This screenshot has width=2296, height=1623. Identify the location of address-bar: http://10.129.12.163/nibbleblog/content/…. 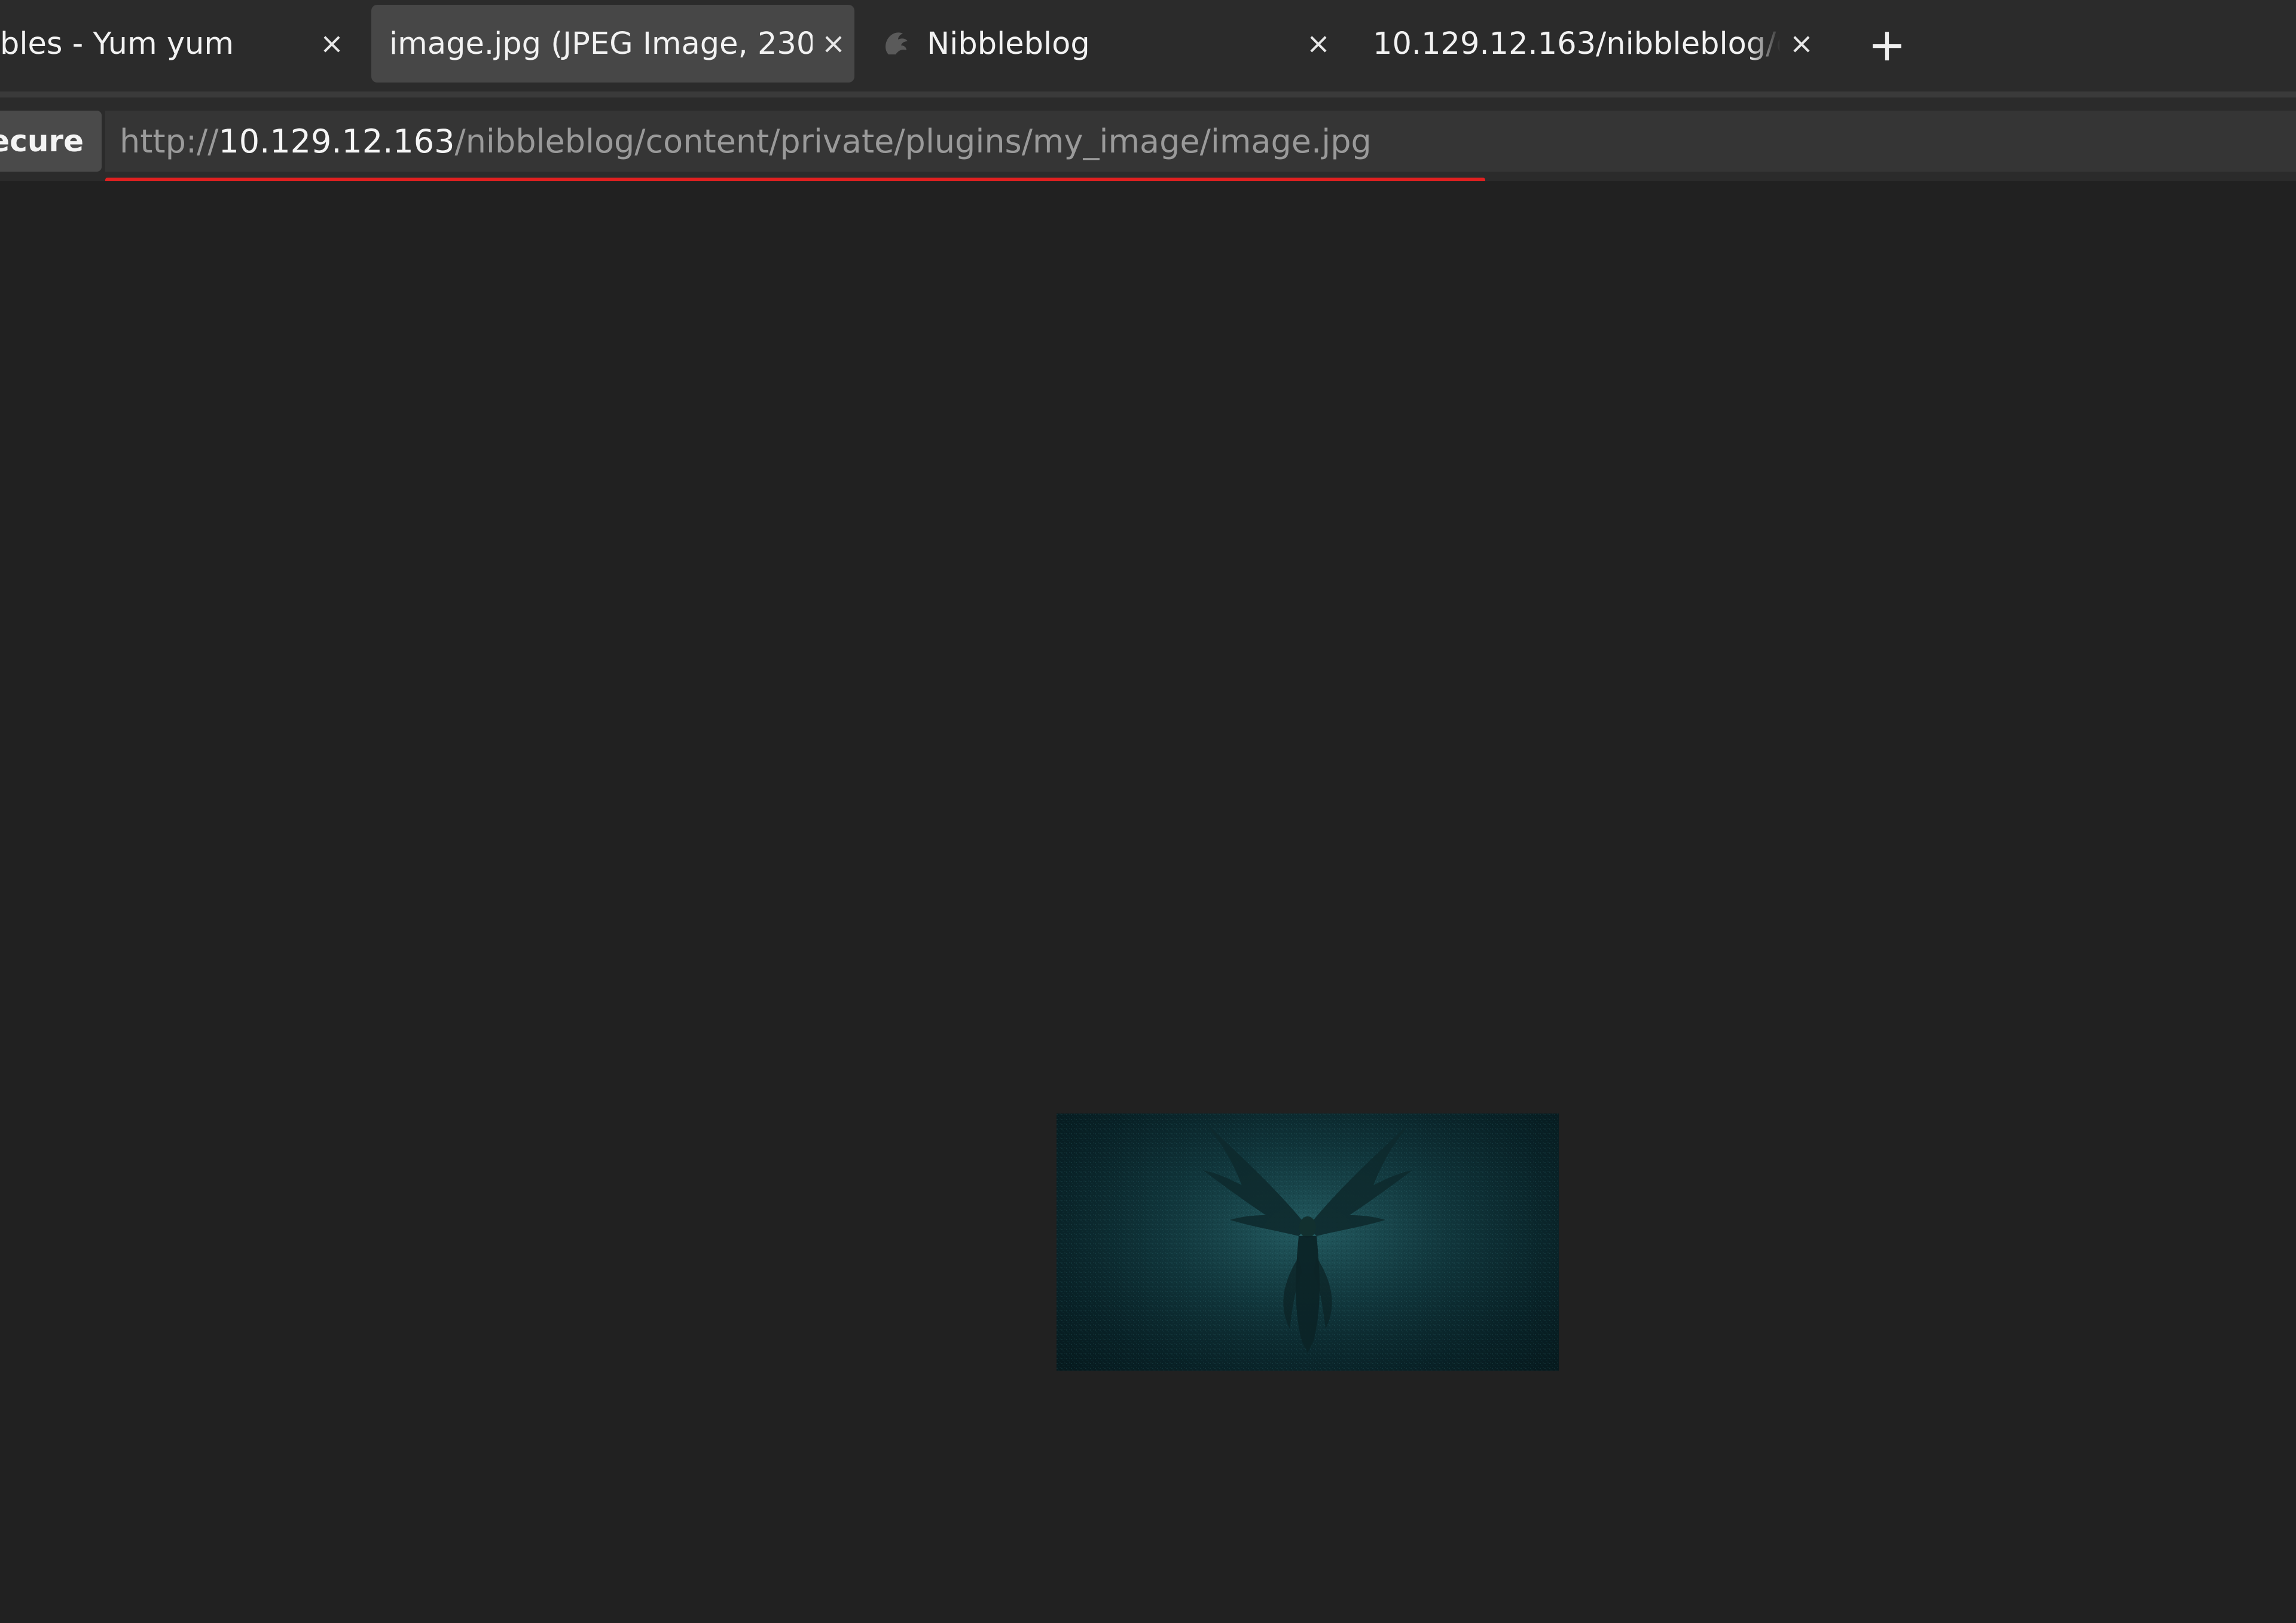
(1200, 141).